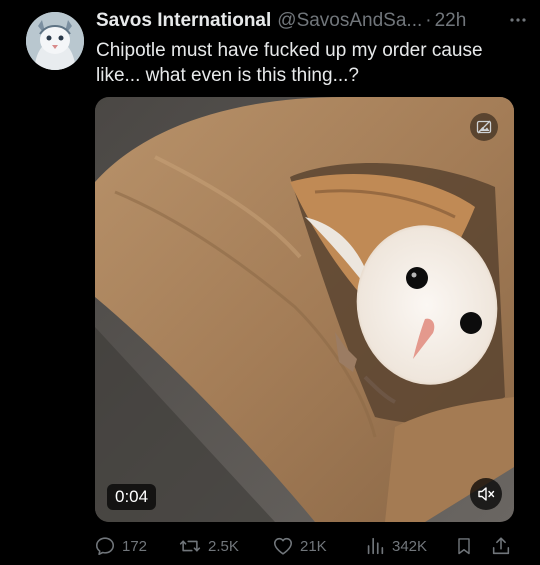 The height and width of the screenshot is (565, 540). I want to click on like-count: 21K, so click(313, 546).